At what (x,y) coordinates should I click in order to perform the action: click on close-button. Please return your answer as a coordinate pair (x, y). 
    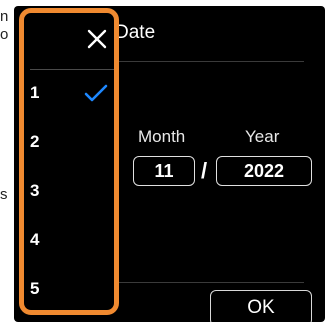
    Looking at the image, I should click on (97, 39).